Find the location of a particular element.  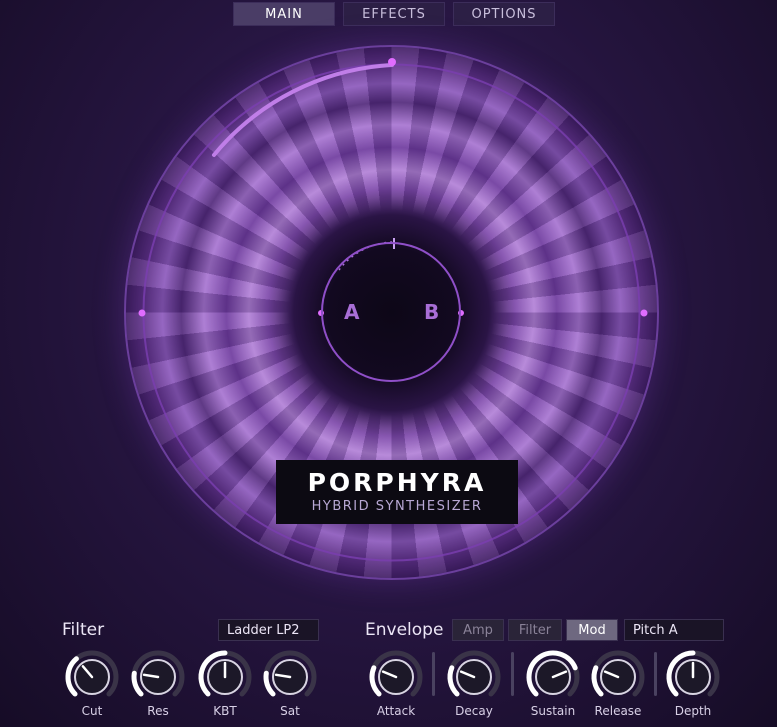

knob-decay is located at coordinates (474, 677).